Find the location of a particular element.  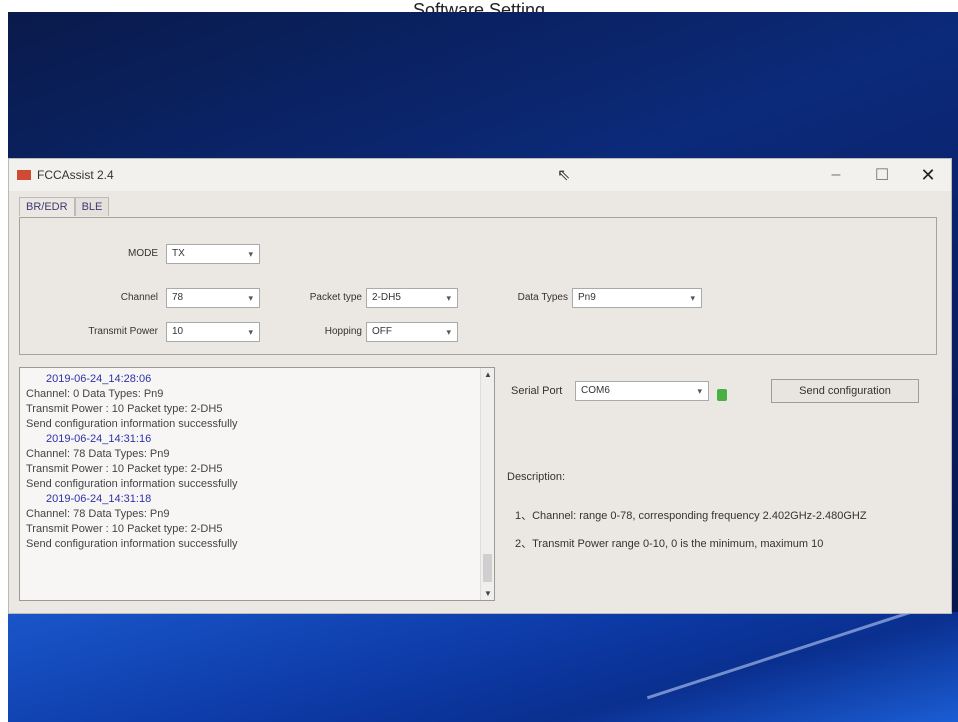

log-timestamp: 2019-06-24_14:31:16 is located at coordinates (99, 439).